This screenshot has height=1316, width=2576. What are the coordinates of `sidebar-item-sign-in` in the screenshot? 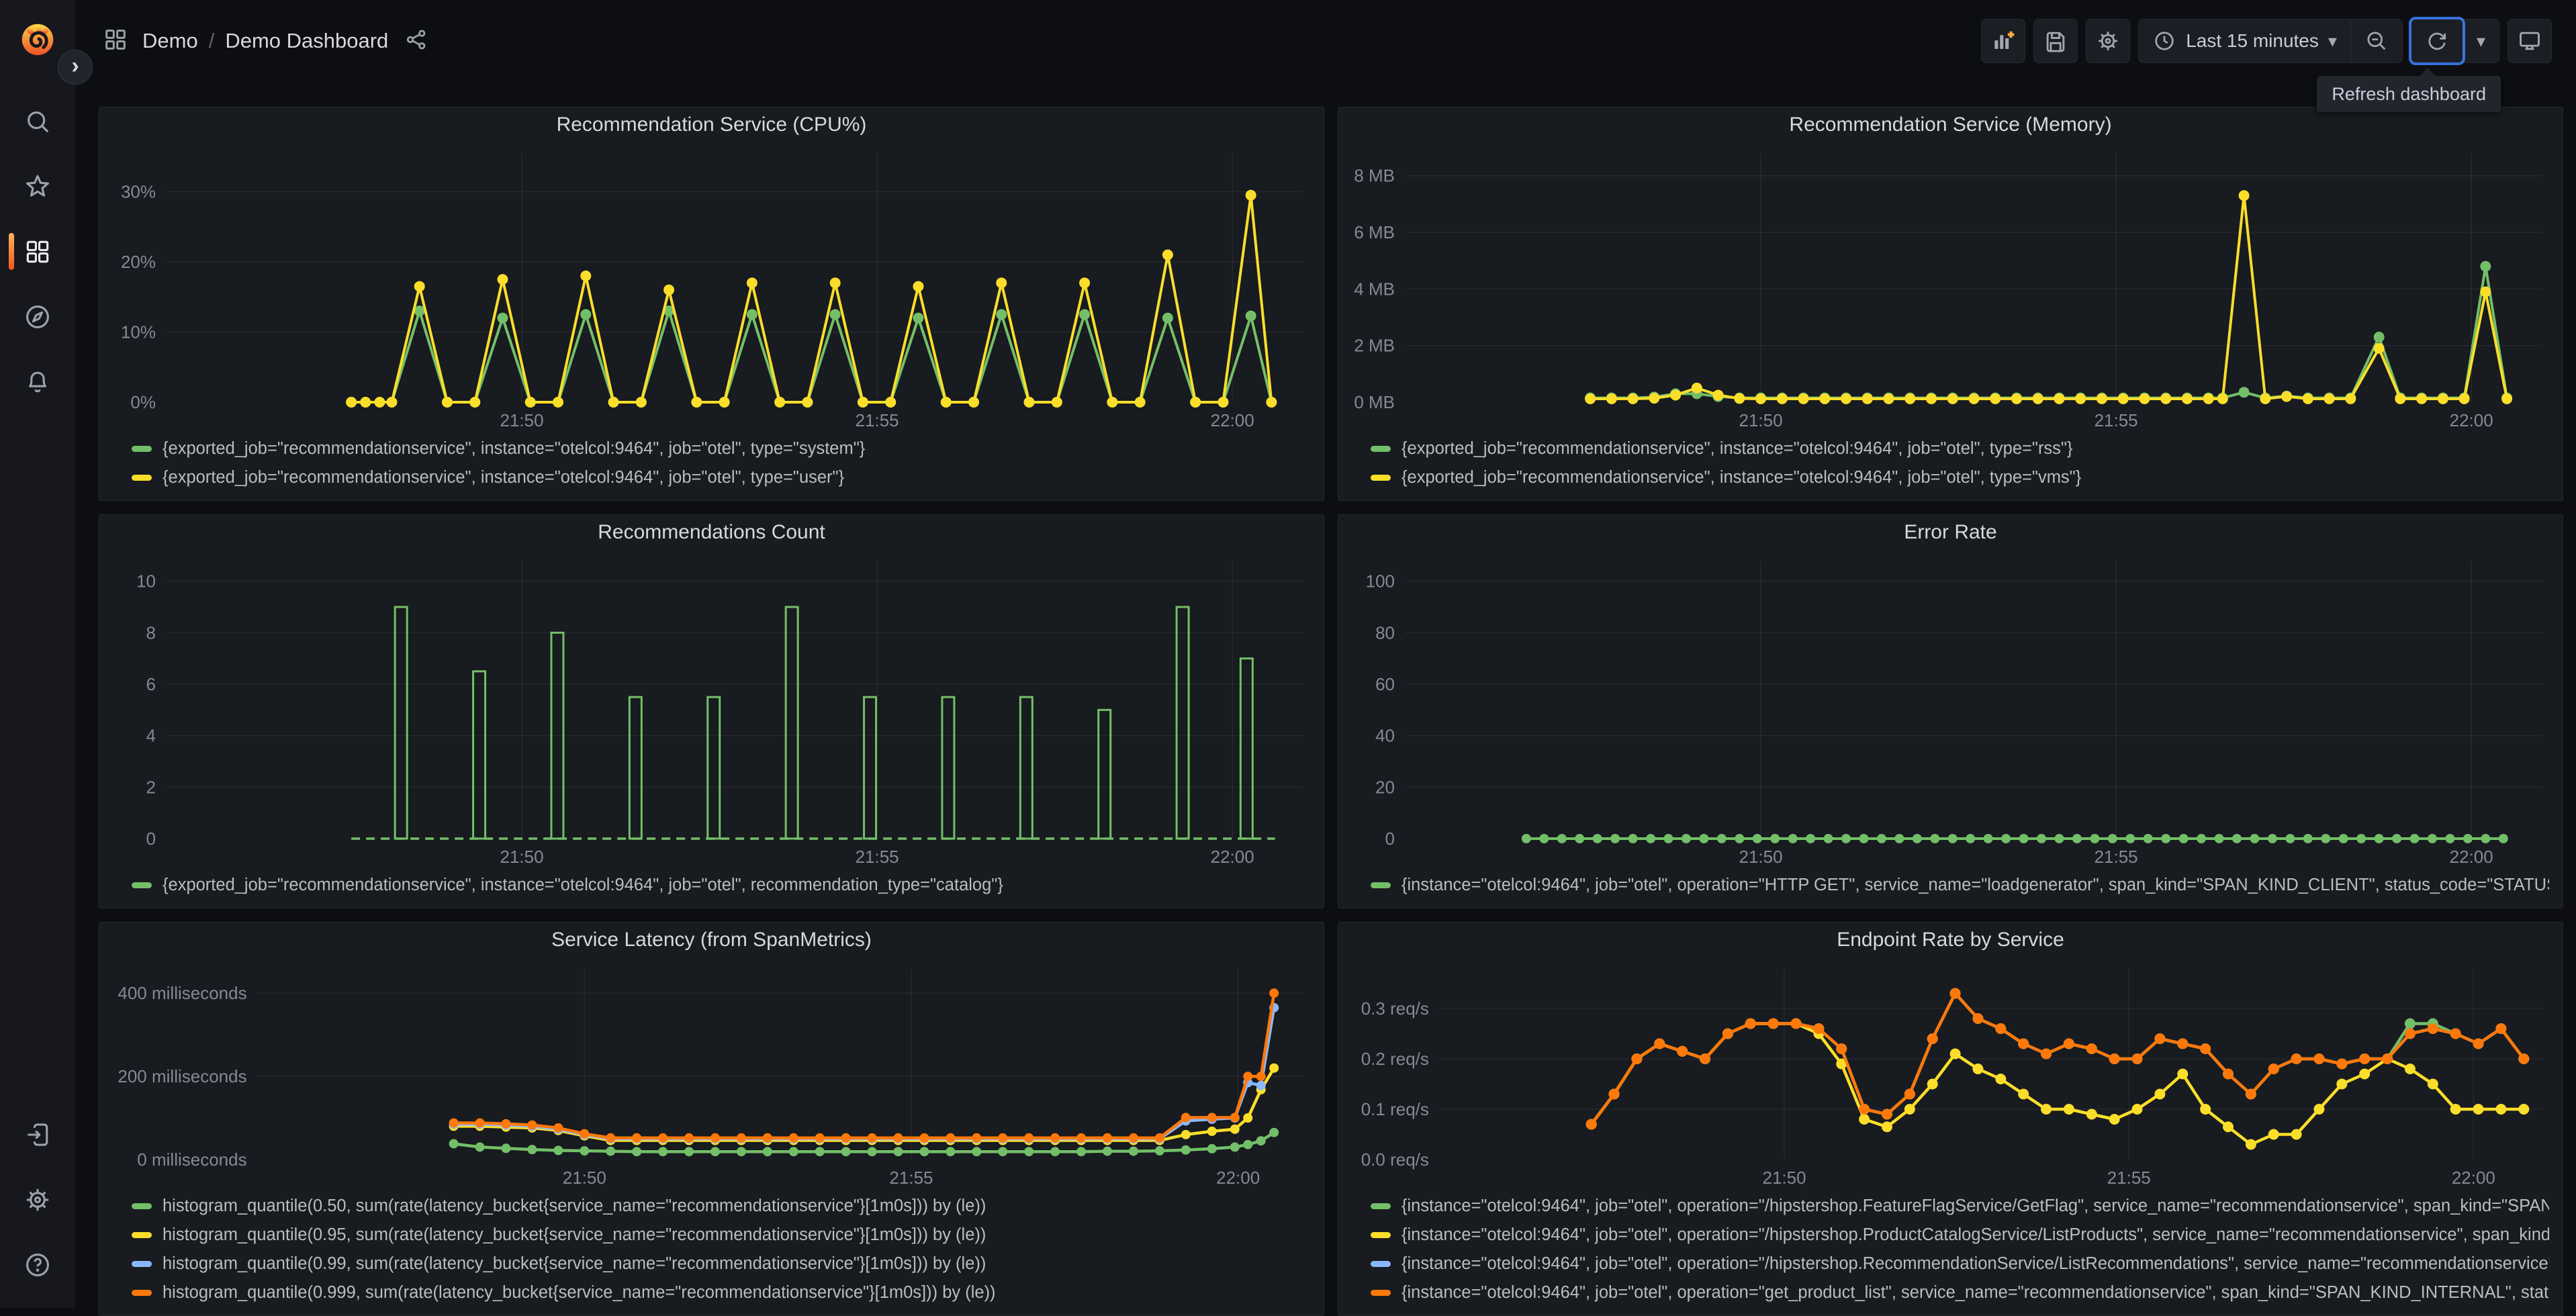 It's located at (37, 1134).